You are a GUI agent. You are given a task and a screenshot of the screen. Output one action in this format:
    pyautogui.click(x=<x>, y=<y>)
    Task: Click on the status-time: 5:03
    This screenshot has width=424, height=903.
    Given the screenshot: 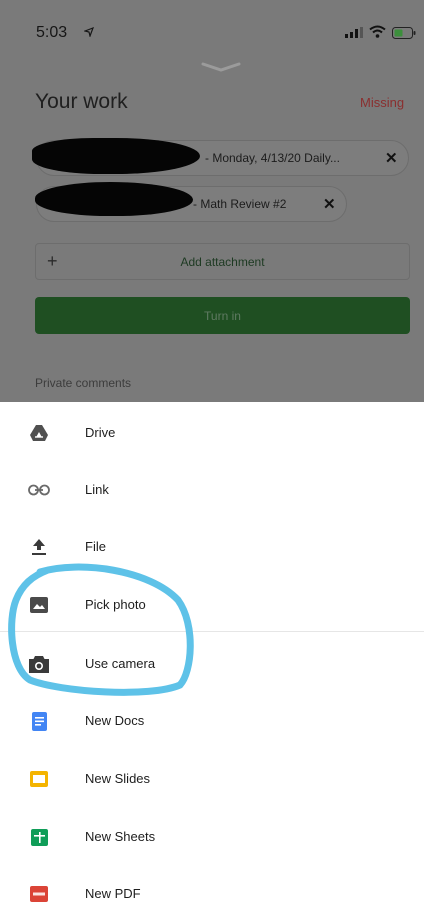 What is the action you would take?
    pyautogui.click(x=52, y=32)
    